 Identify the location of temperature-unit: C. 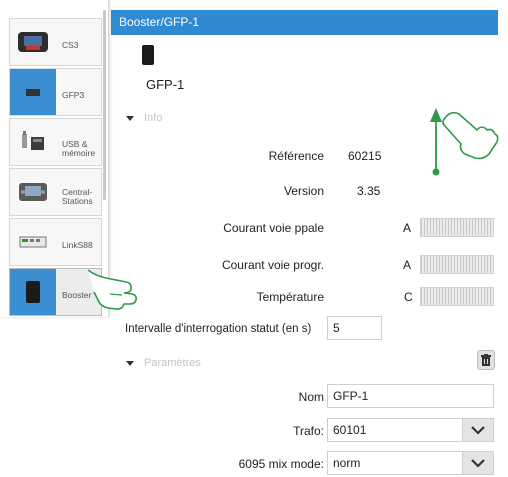
(408, 297).